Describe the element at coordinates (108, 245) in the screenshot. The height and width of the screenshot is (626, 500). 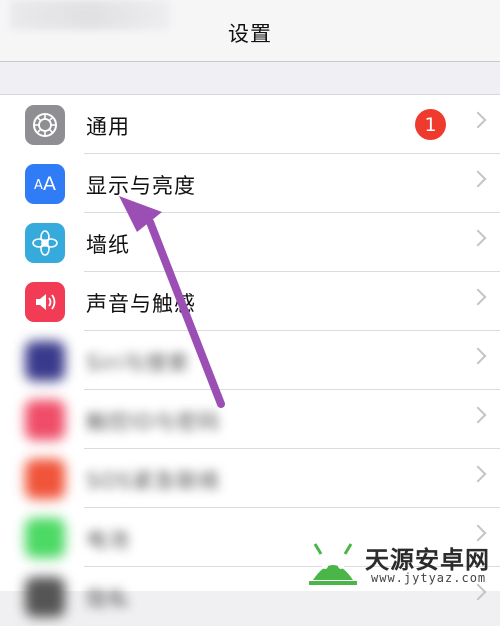
I see `settings-row-label: 墙纸` at that location.